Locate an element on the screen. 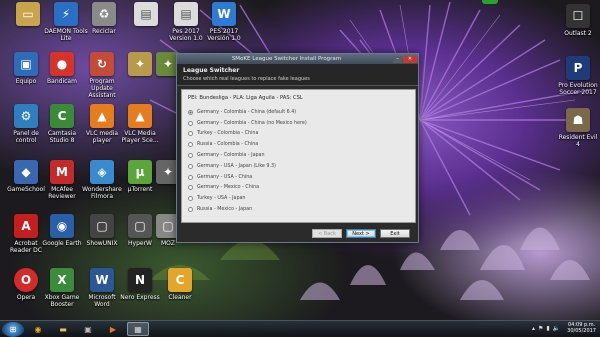 This screenshot has width=600, height=337. desktop-icon-file: ▤ is located at coordinates (146, 15).